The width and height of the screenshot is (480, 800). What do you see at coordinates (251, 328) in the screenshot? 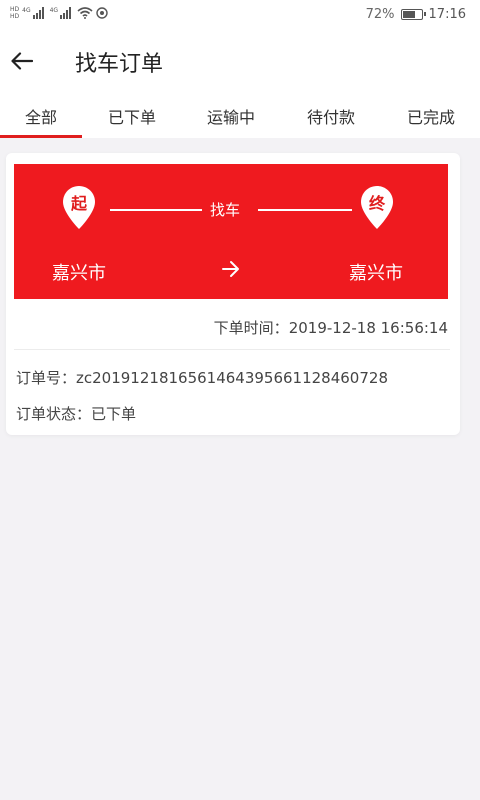
I see `order-time-label: 下单时间：` at bounding box center [251, 328].